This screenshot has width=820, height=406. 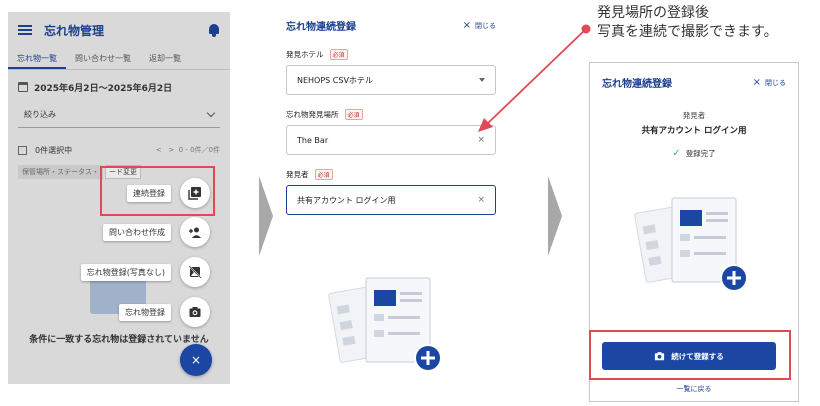 I want to click on dialog-header: 忘れ物連続登録 × 閉じる, so click(x=694, y=76).